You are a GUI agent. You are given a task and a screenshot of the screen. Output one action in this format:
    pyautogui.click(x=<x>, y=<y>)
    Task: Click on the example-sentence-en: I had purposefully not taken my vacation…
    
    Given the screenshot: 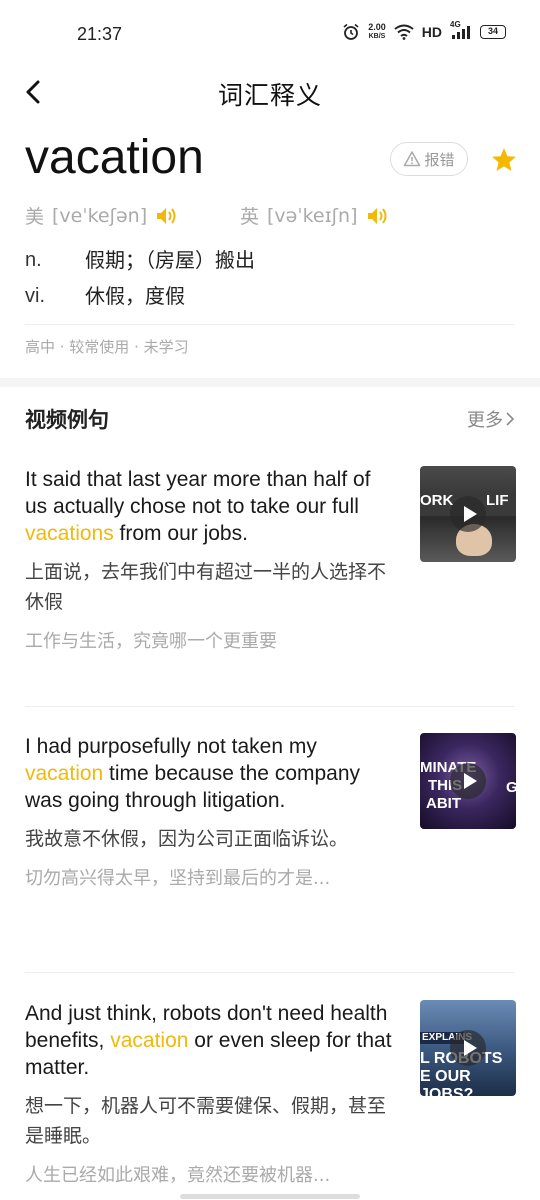 What is the action you would take?
    pyautogui.click(x=193, y=773)
    